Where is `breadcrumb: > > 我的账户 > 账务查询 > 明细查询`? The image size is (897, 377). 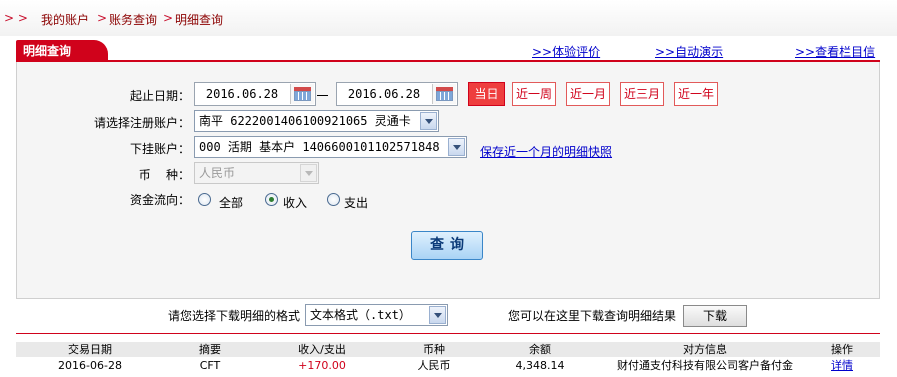 breadcrumb: > > 我的账户 > 账务查询 > 明细查询 is located at coordinates (448, 18).